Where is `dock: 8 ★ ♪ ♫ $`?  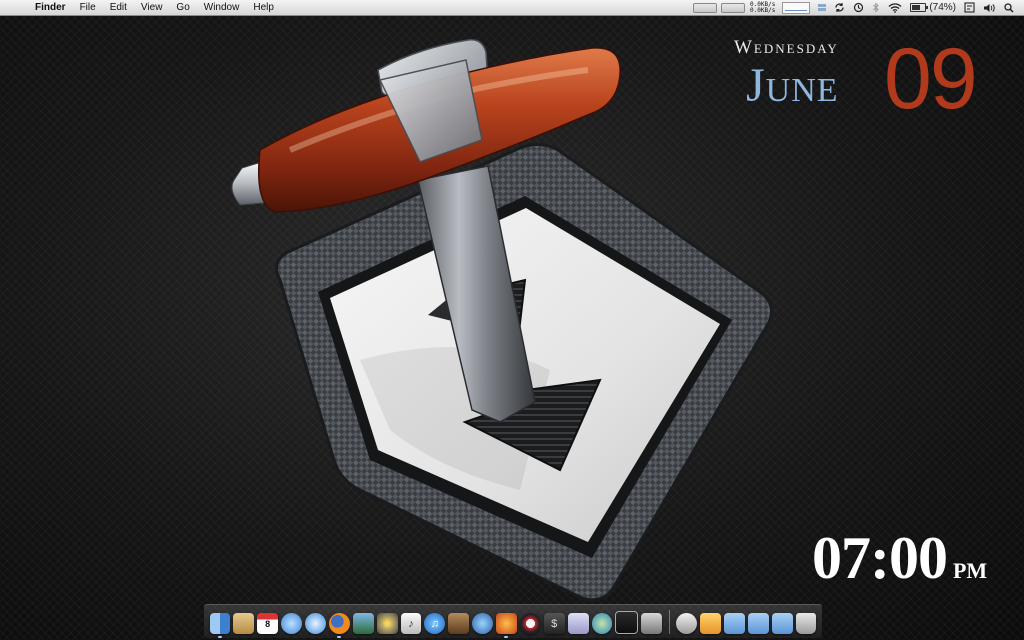 dock: 8 ★ ♪ ♫ $ is located at coordinates (513, 621).